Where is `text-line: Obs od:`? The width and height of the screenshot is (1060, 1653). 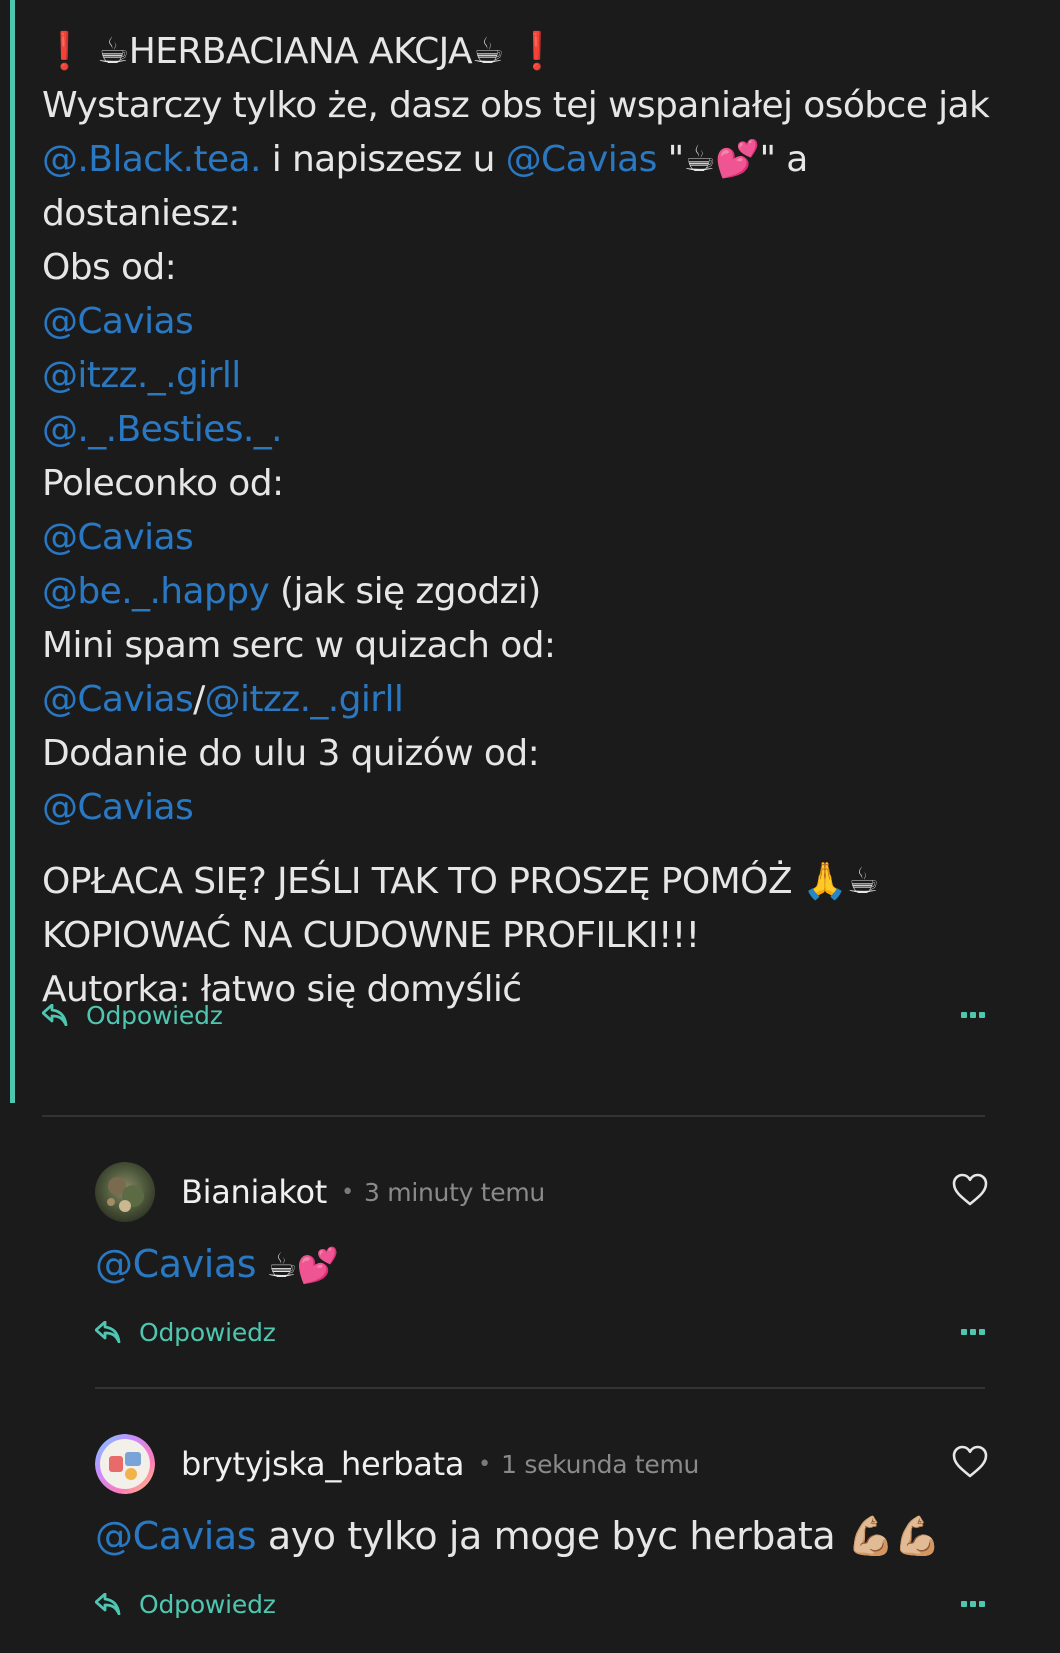 text-line: Obs od: is located at coordinates (522, 268).